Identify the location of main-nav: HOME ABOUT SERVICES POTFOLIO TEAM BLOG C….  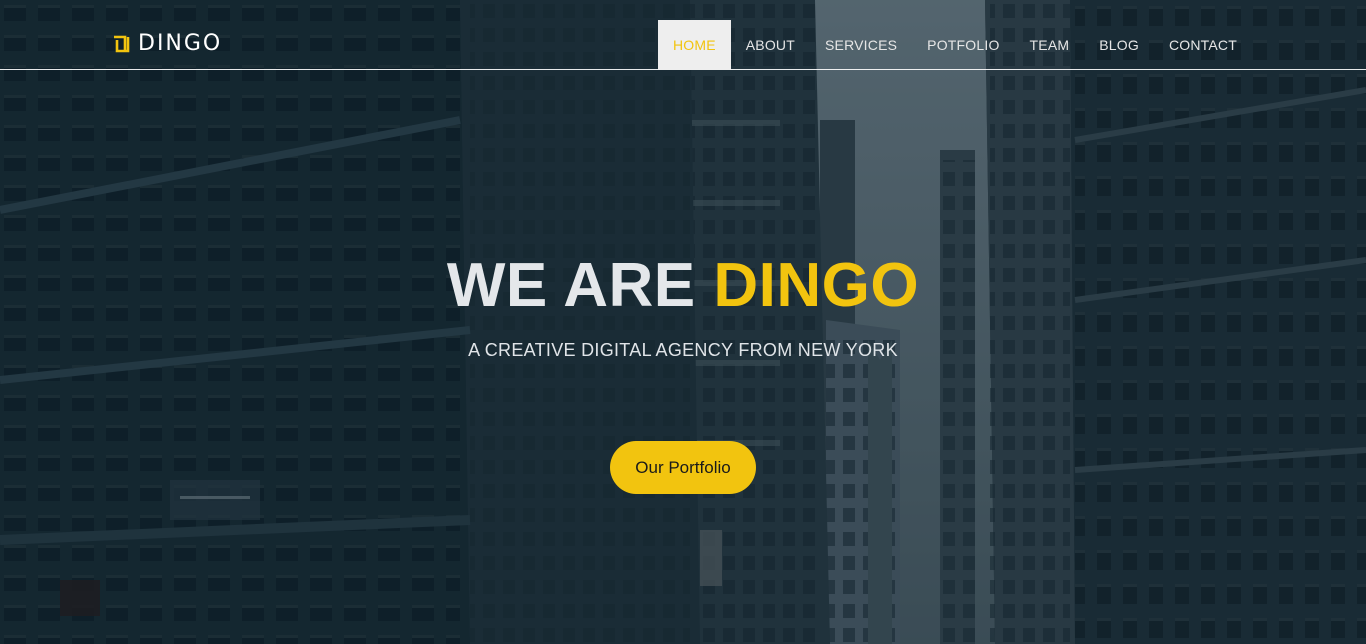
(954, 45).